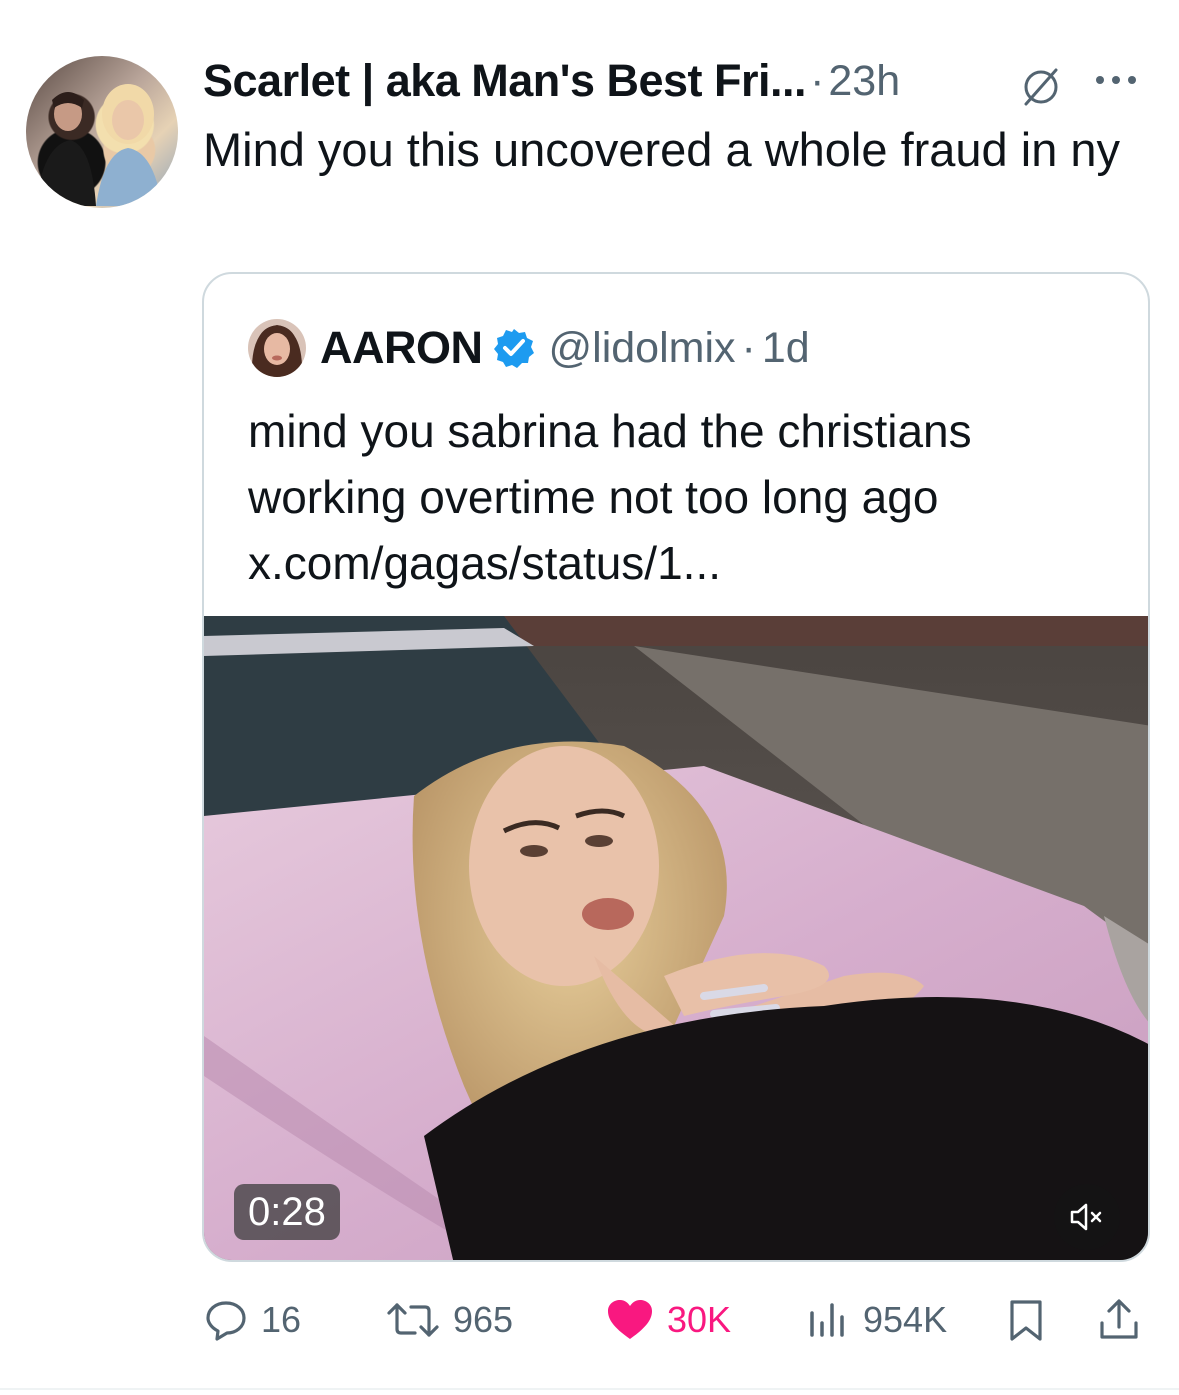 The image size is (1179, 1395). Describe the element at coordinates (864, 81) in the screenshot. I see `tweet-timestamp: 23h` at that location.